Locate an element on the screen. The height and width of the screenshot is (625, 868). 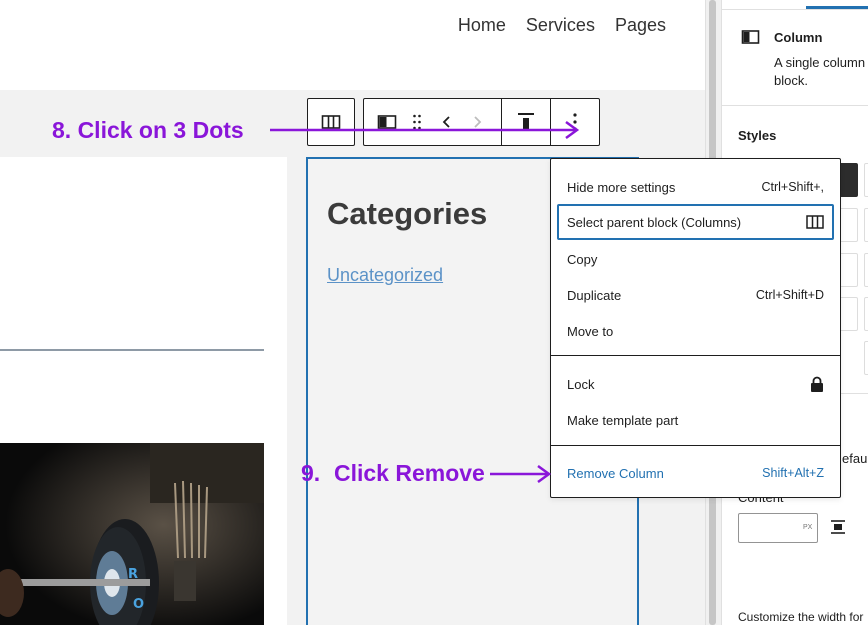
justify-center-icon is located at coordinates (838, 527).